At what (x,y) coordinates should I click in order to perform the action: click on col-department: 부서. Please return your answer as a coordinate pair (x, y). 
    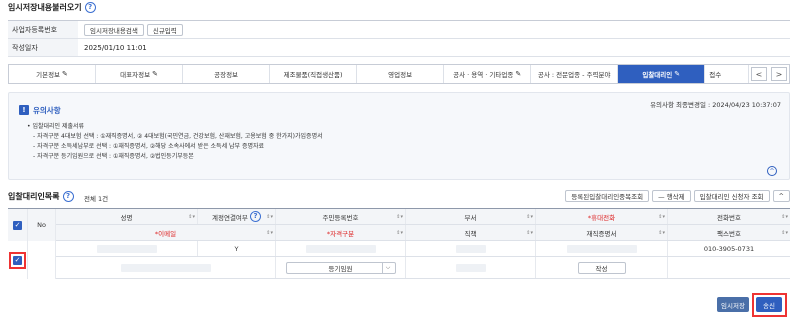
    Looking at the image, I should click on (470, 217).